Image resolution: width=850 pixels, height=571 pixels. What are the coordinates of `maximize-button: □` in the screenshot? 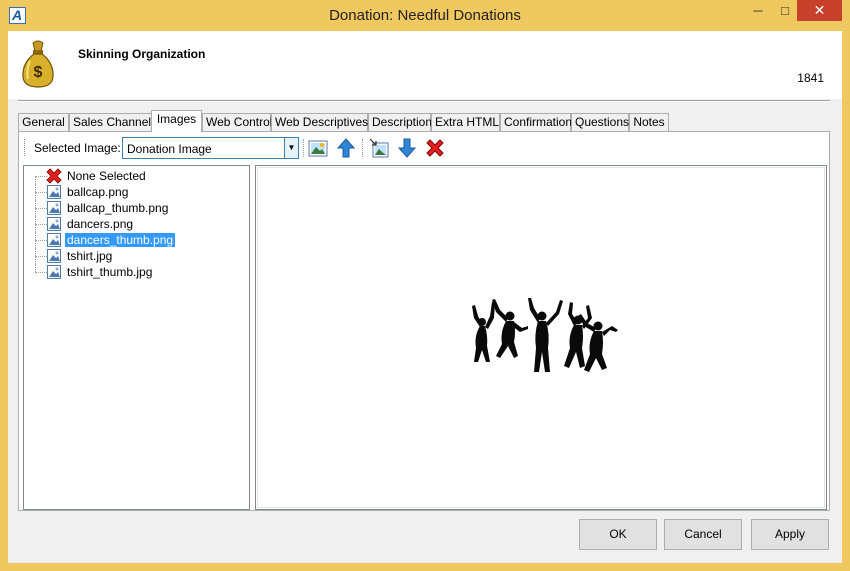 It's located at (785, 10).